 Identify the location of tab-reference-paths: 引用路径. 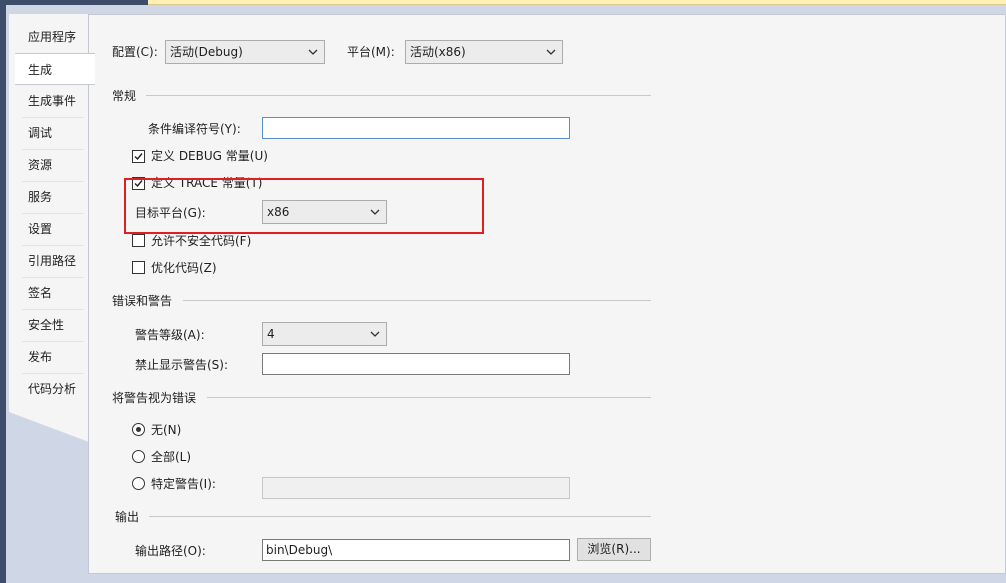
(55, 261).